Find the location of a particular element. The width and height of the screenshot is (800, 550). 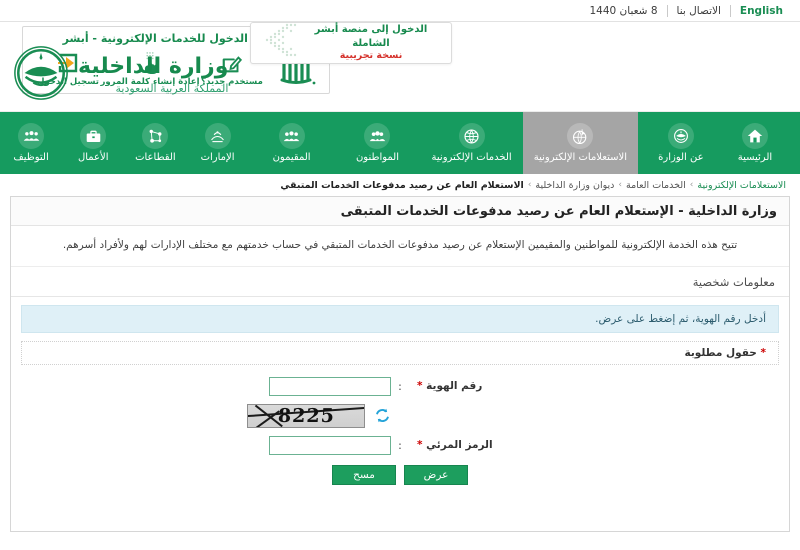

nav-item-e-services: الخدمات الإلكترونية is located at coordinates (471, 143).